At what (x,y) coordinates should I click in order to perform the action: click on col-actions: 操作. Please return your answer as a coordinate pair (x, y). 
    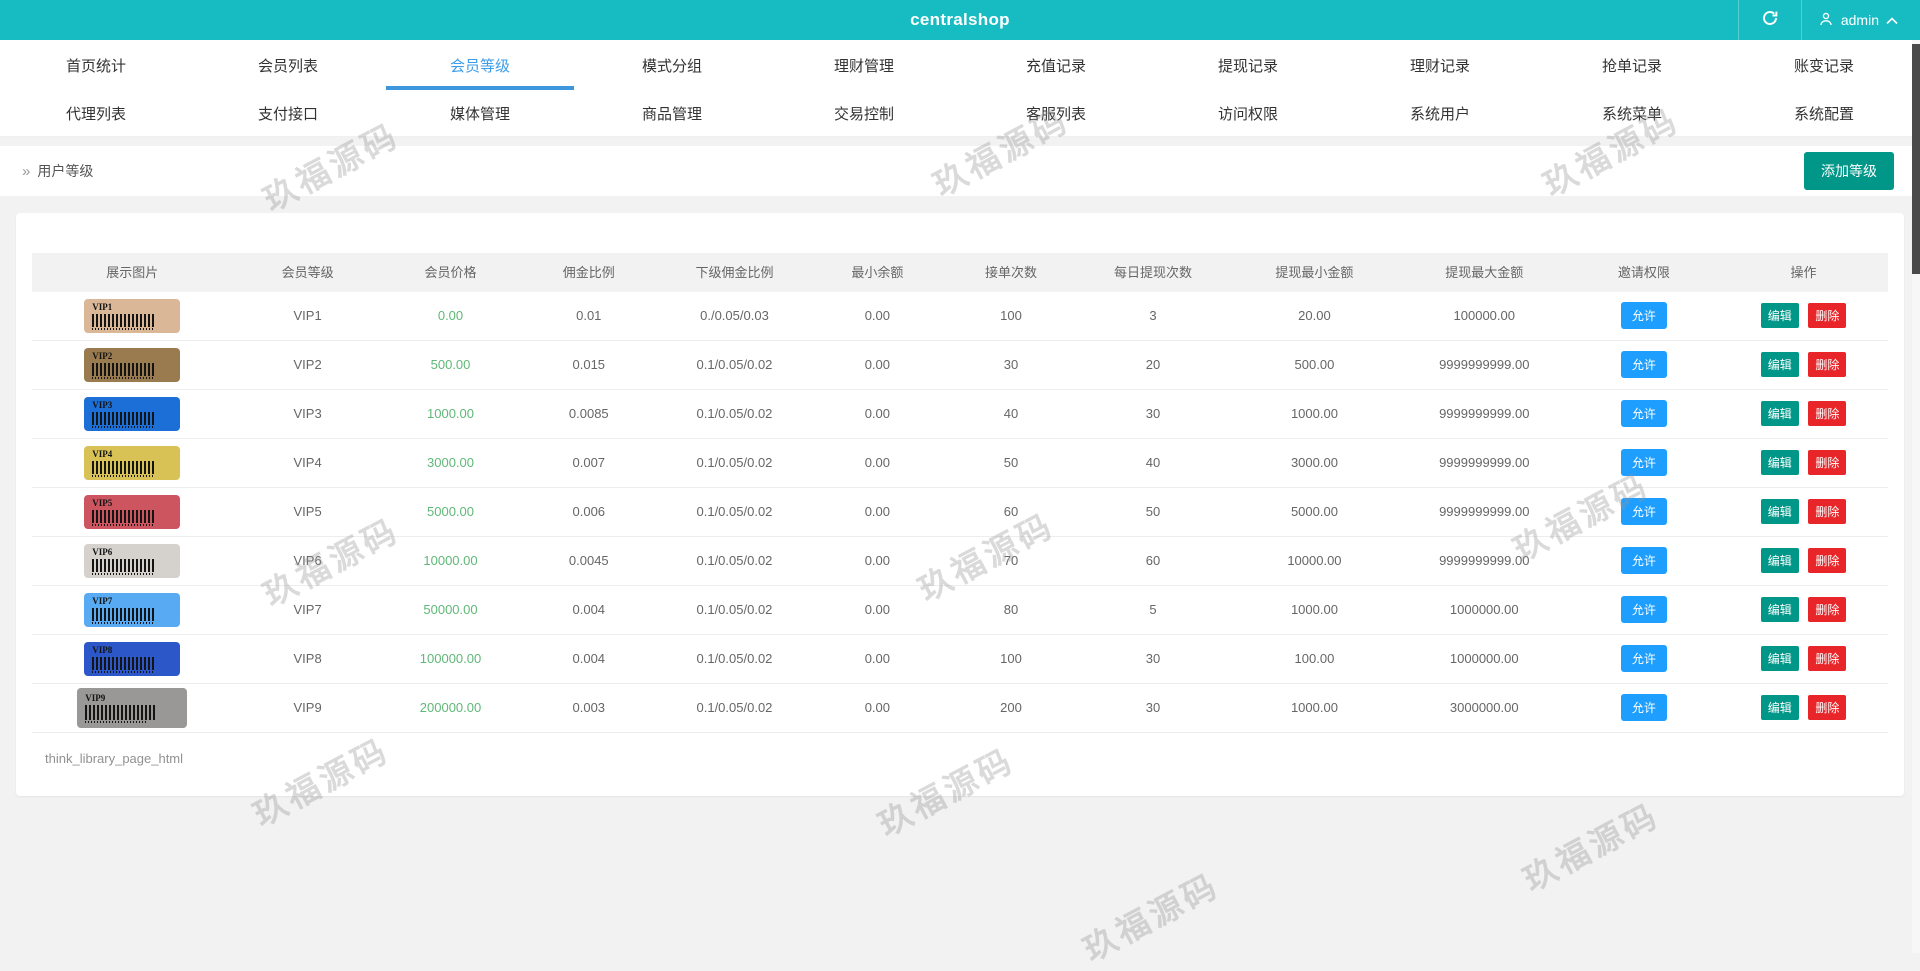
    Looking at the image, I should click on (1803, 272).